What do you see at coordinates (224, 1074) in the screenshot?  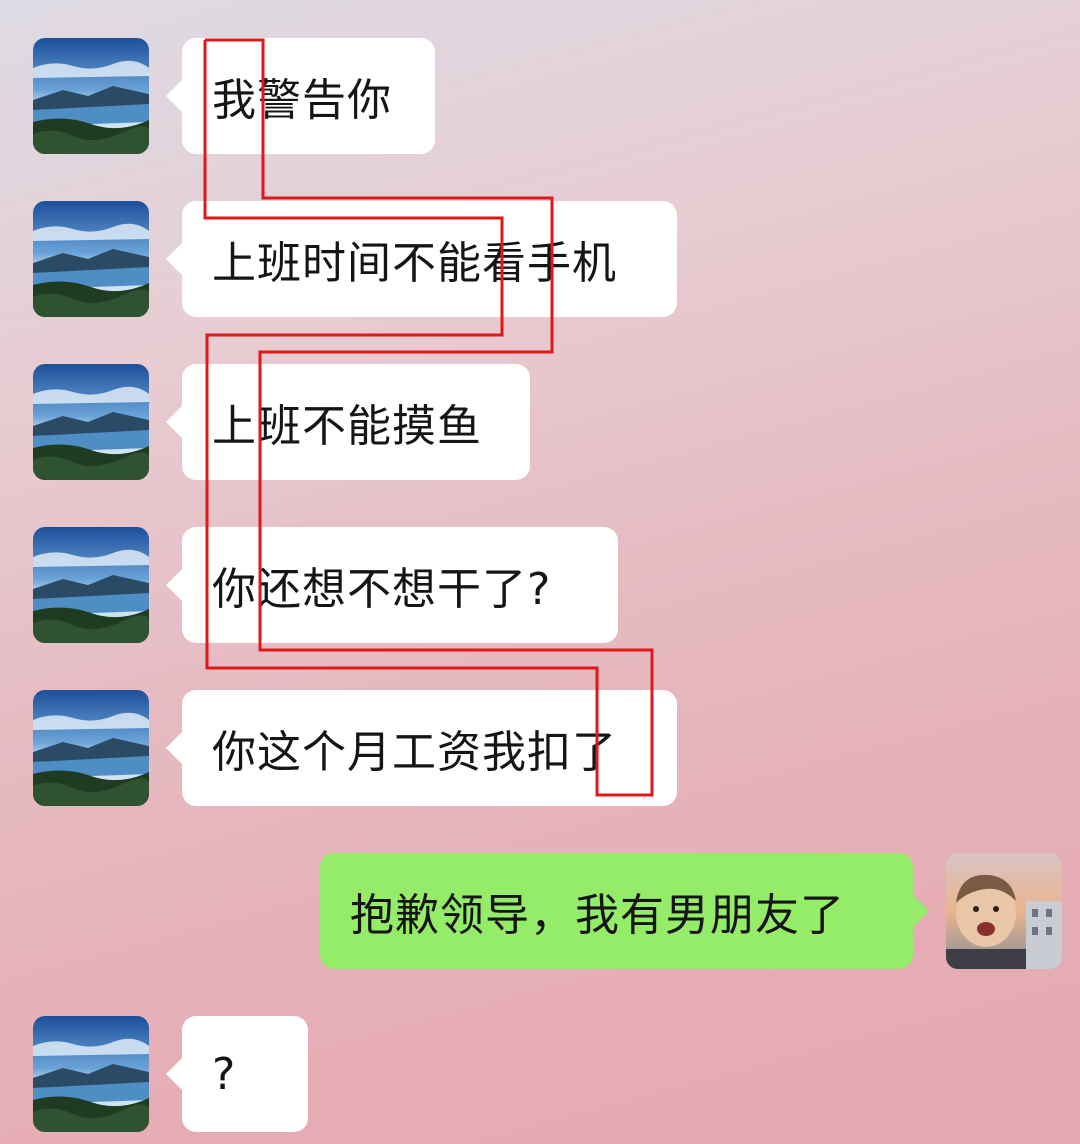 I see `message-text: ?` at bounding box center [224, 1074].